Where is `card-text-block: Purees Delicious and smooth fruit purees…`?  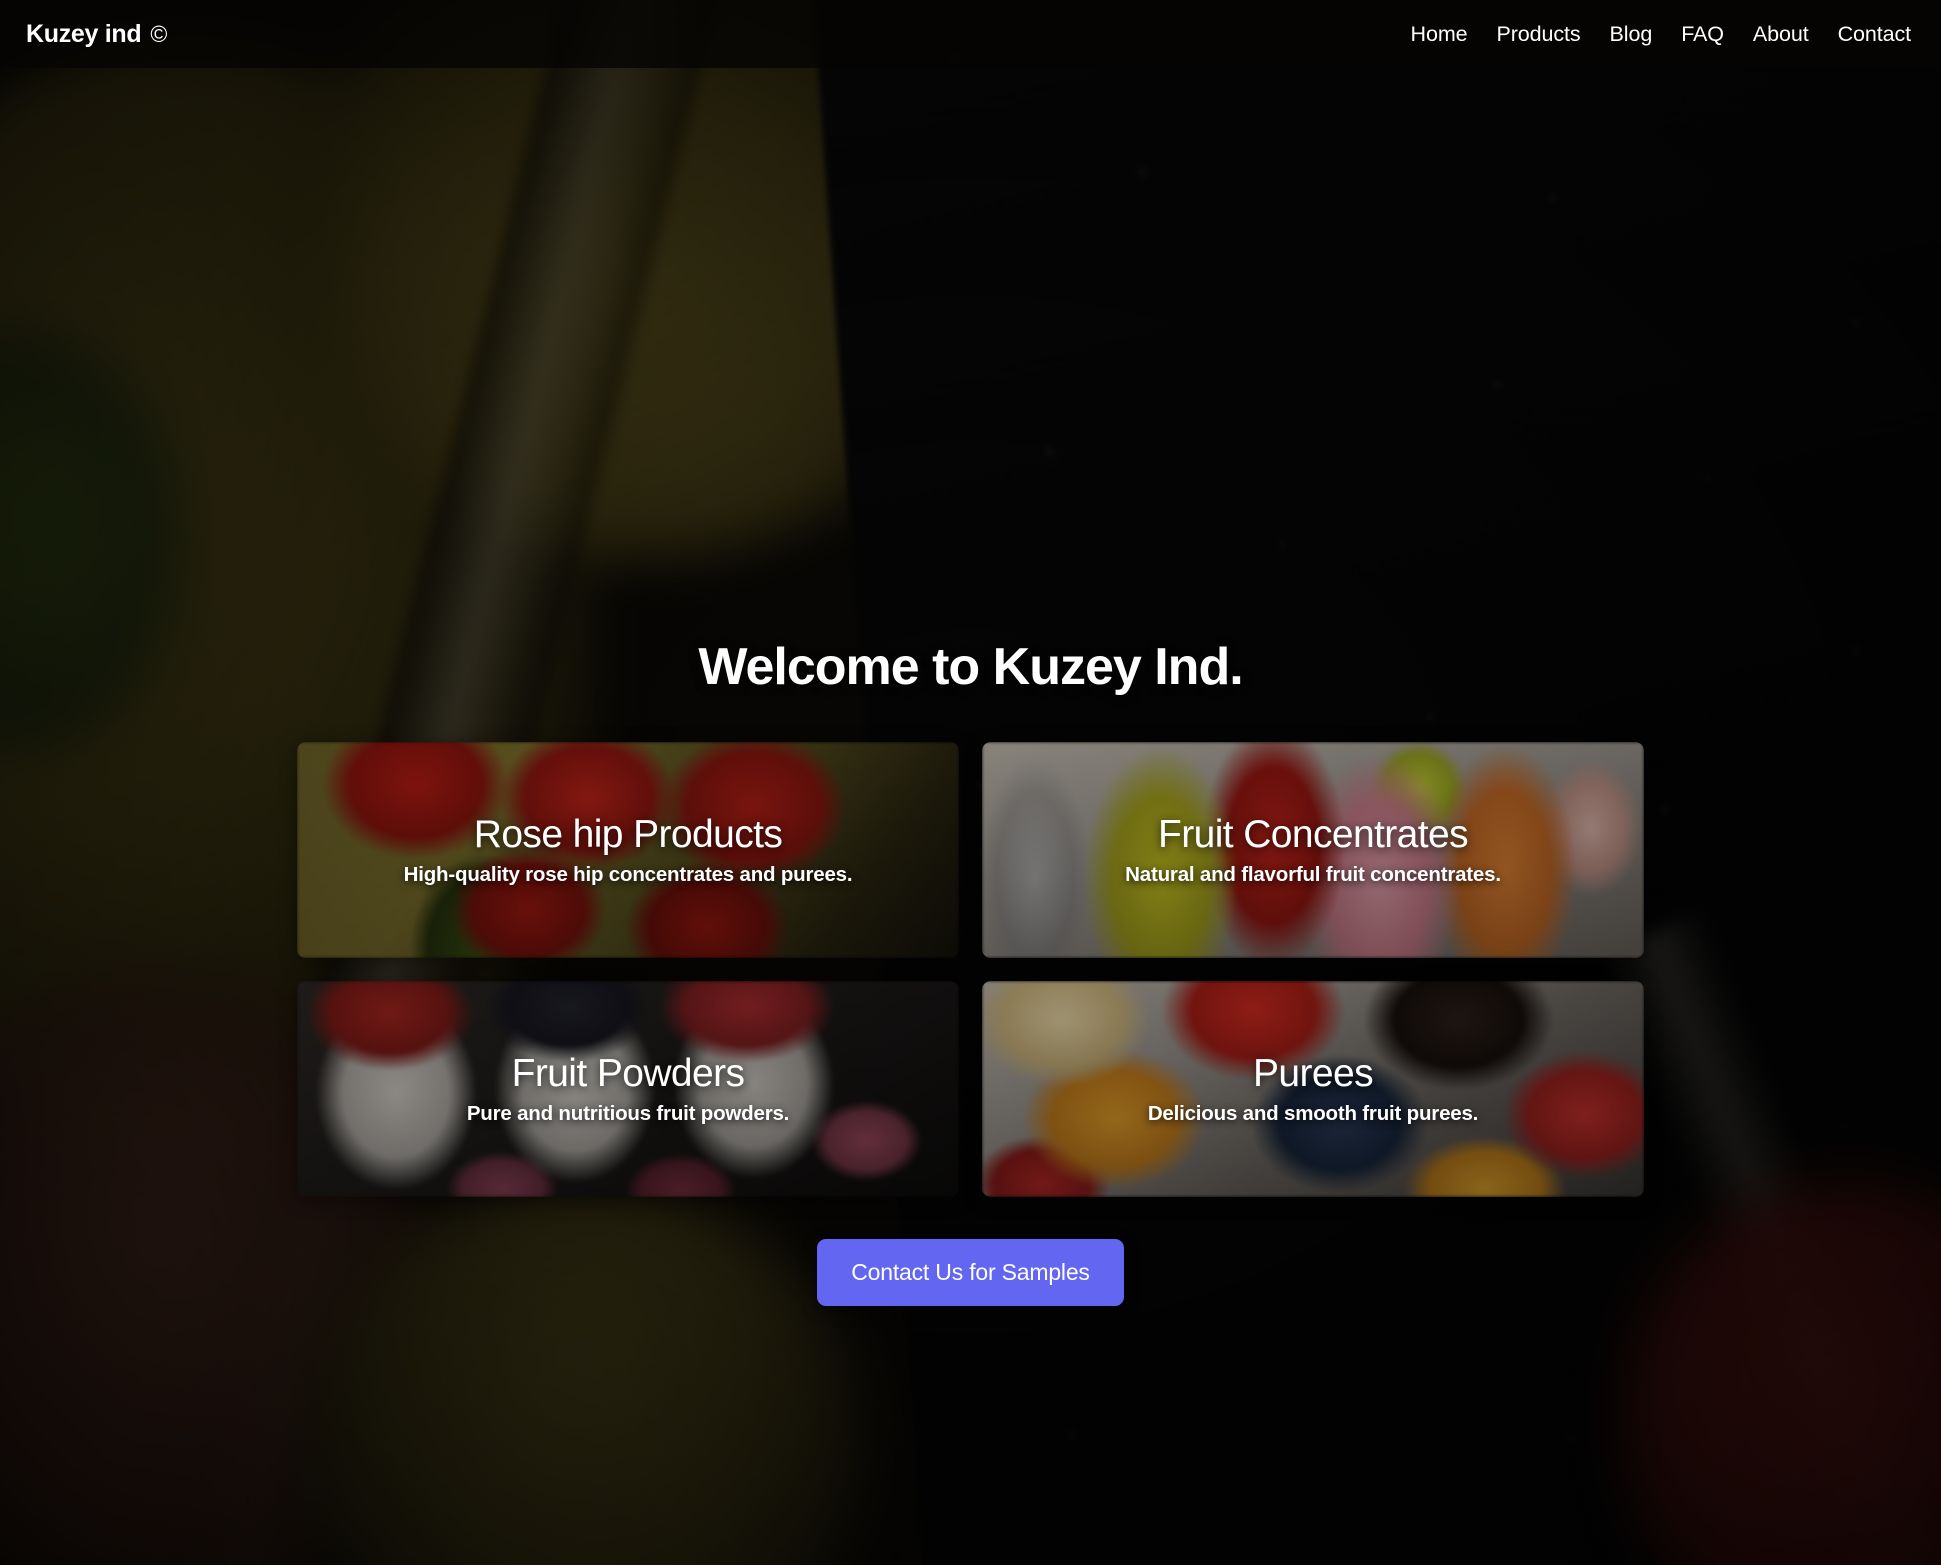 card-text-block: Purees Delicious and smooth fruit purees… is located at coordinates (1313, 1089).